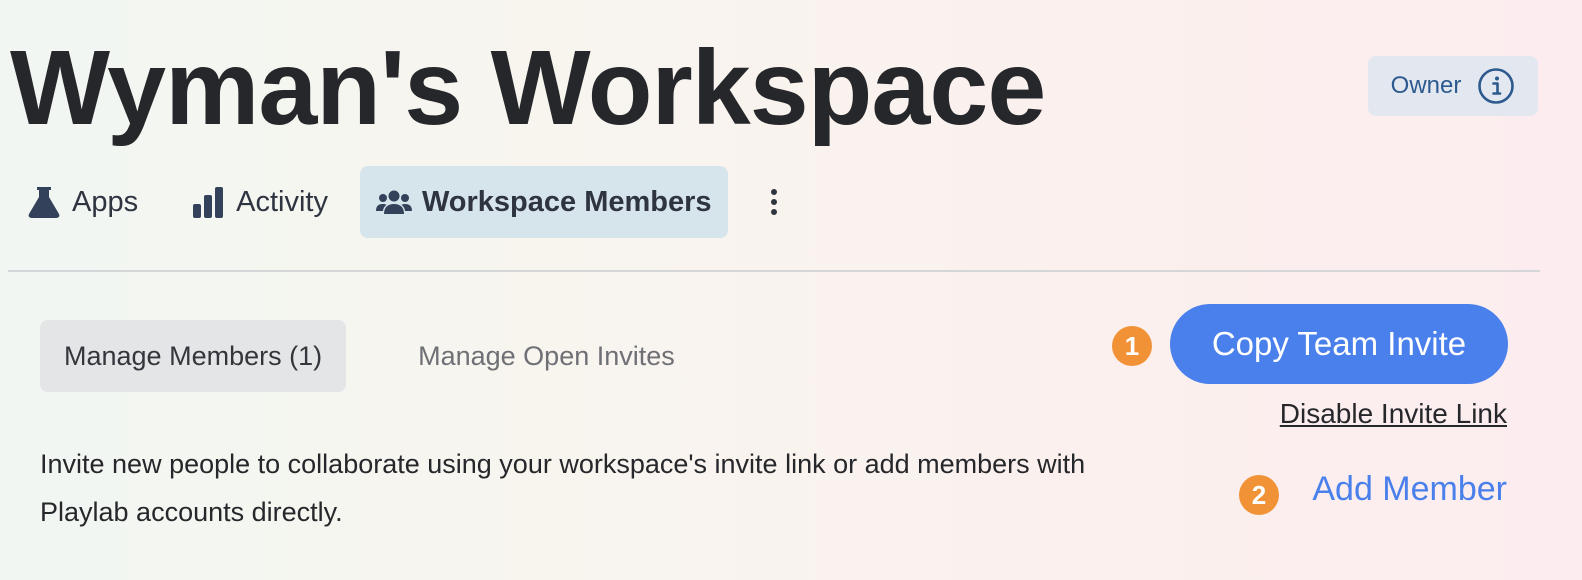 This screenshot has height=580, width=1582. Describe the element at coordinates (369, 356) in the screenshot. I see `members-sub-tabs: Manage Members (1) Manage Open Invites` at that location.